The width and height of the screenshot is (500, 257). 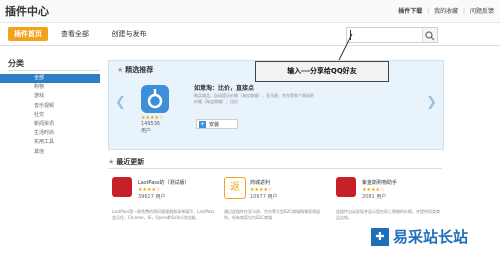 What do you see at coordinates (272, 214) in the screenshot?
I see `card-description: 通过此插件在亚马逊、京东等大型B2C商城购物获得返利，所有商家均为B2C商城` at bounding box center [272, 214].